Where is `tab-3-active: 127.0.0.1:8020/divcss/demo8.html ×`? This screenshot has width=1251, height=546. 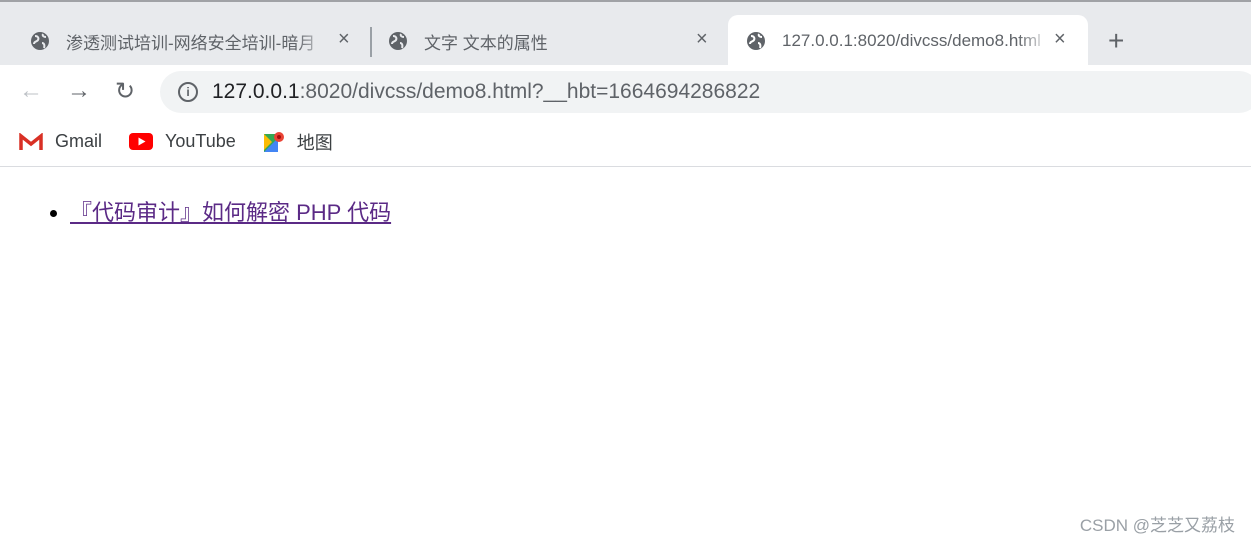 tab-3-active: 127.0.0.1:8020/divcss/demo8.html × is located at coordinates (908, 41).